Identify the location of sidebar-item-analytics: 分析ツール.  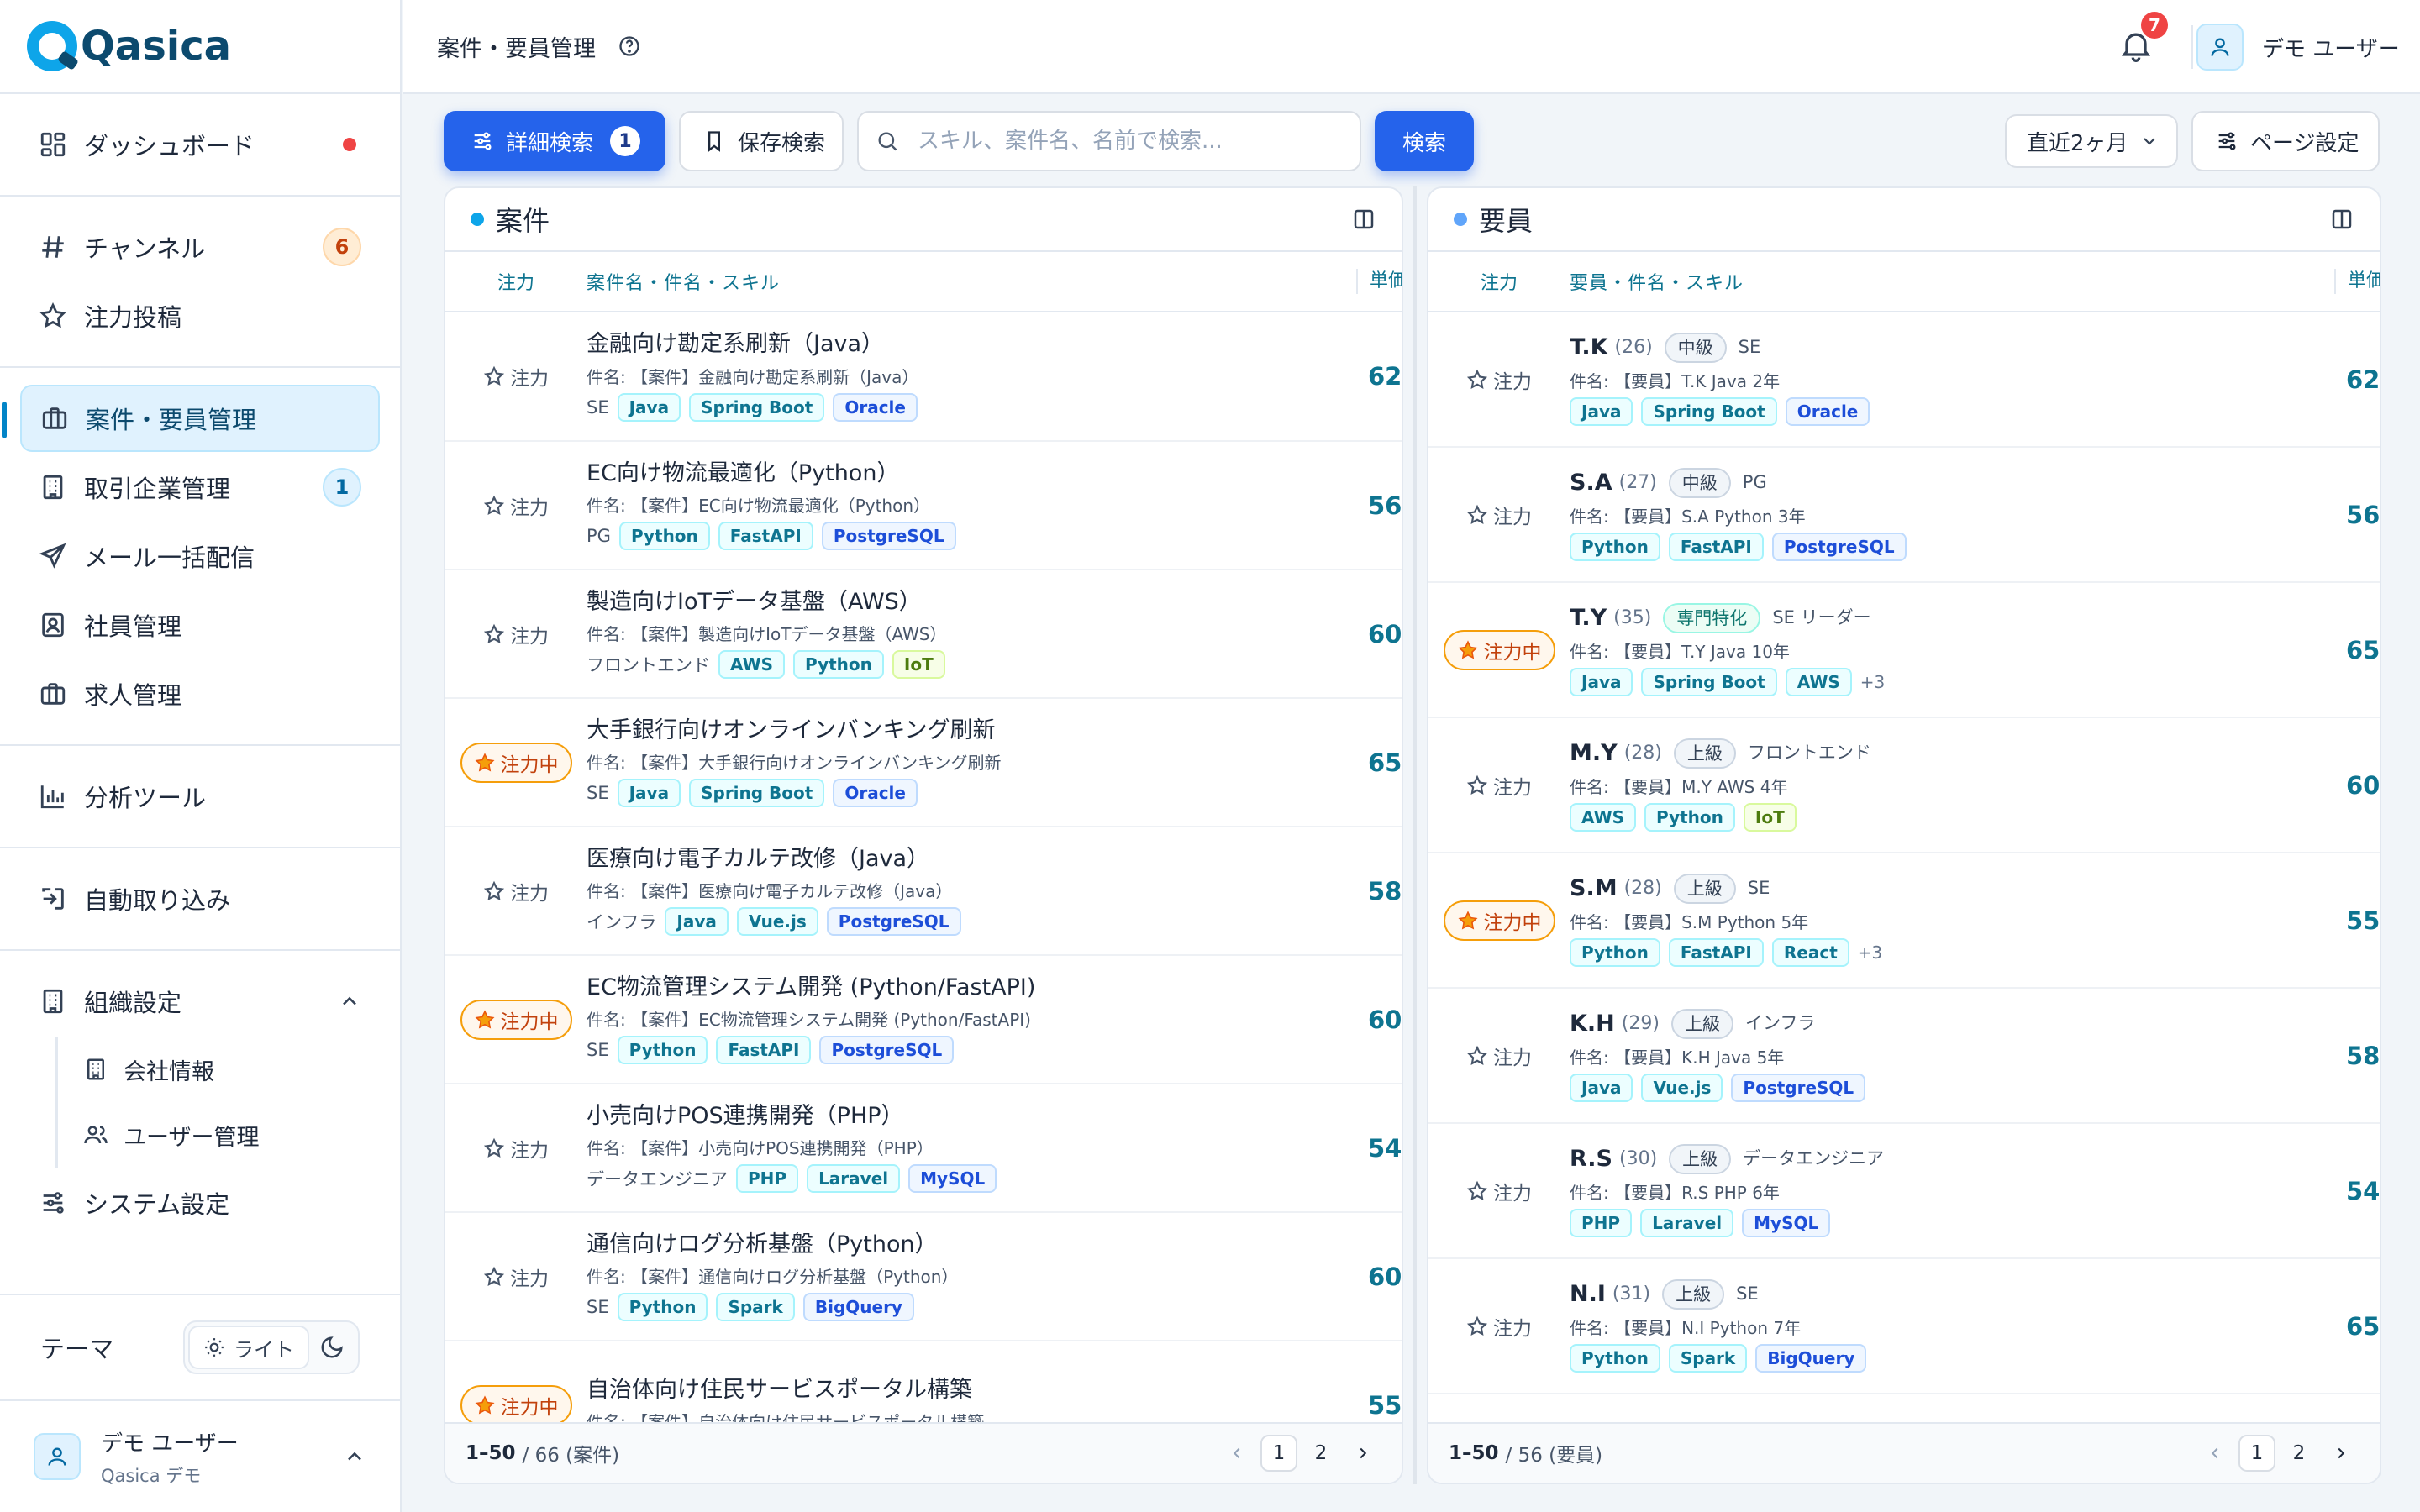
(200, 796).